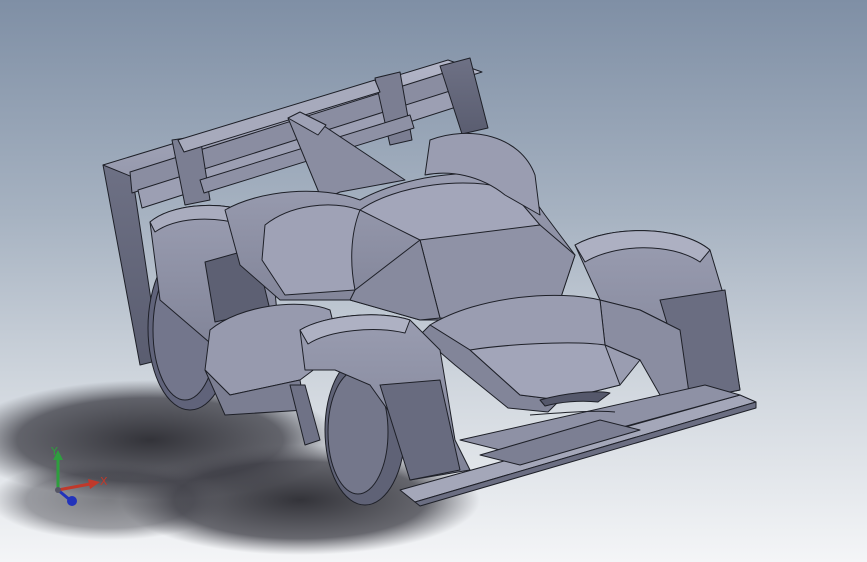  What do you see at coordinates (72, 501) in the screenshot?
I see `z-axis-head` at bounding box center [72, 501].